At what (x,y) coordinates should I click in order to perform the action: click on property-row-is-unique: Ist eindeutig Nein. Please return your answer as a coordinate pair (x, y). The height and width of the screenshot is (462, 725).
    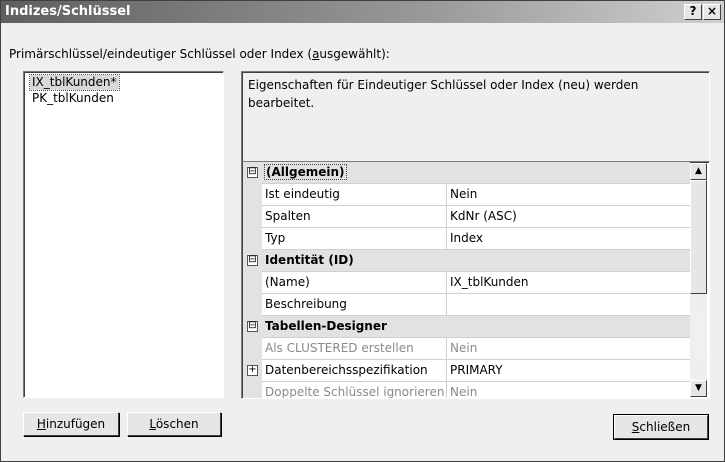
    Looking at the image, I should click on (466, 195).